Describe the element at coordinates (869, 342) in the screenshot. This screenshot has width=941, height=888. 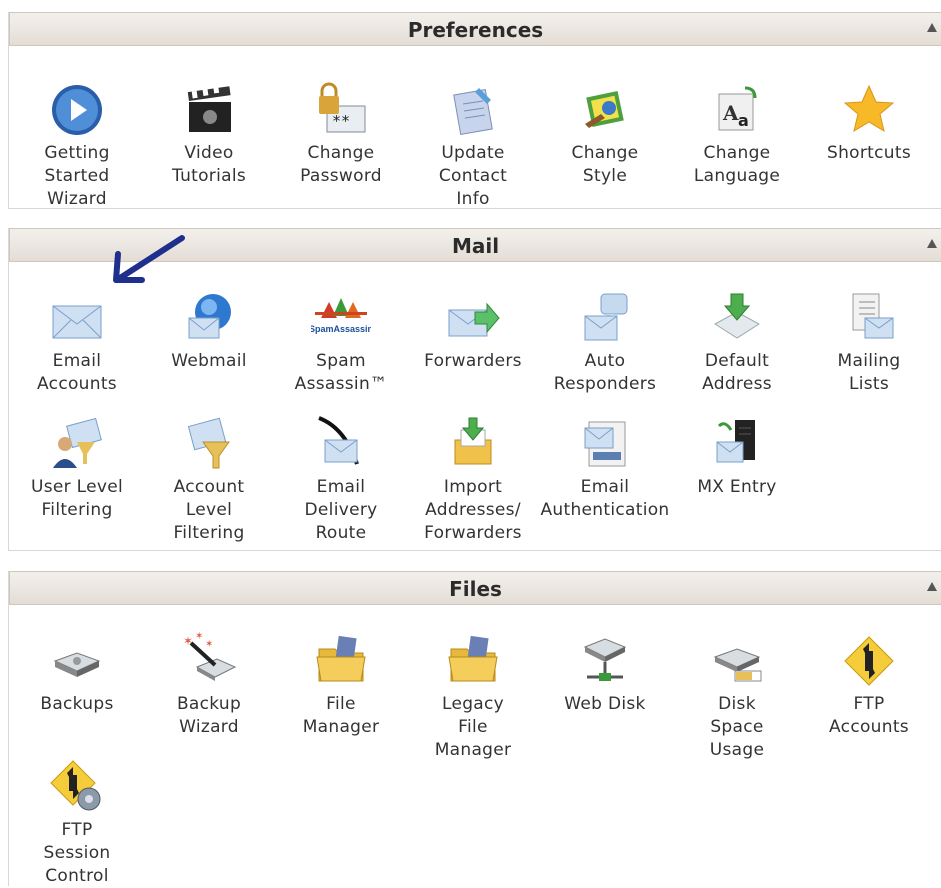
I see `mailing-lists-item: Mailing Lists` at that location.